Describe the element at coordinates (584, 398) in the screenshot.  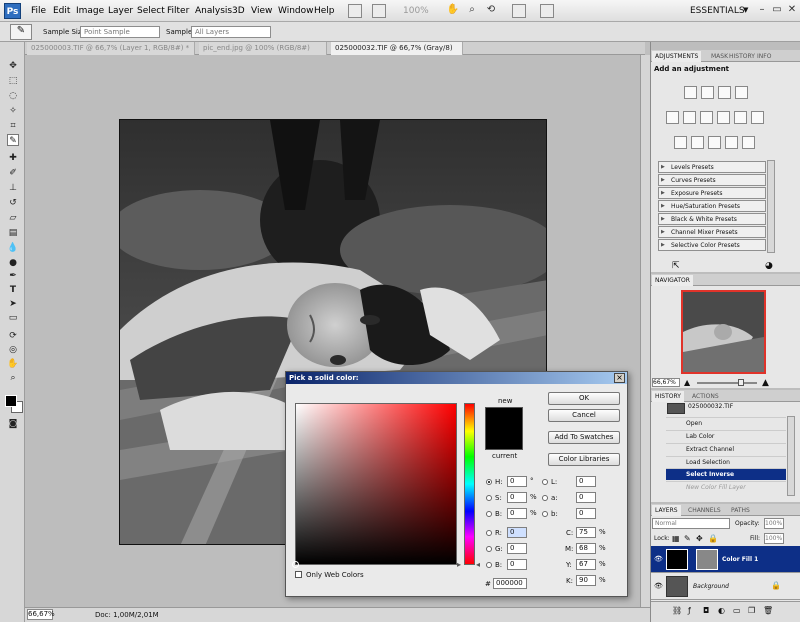
I see `ok-button: OK` at that location.